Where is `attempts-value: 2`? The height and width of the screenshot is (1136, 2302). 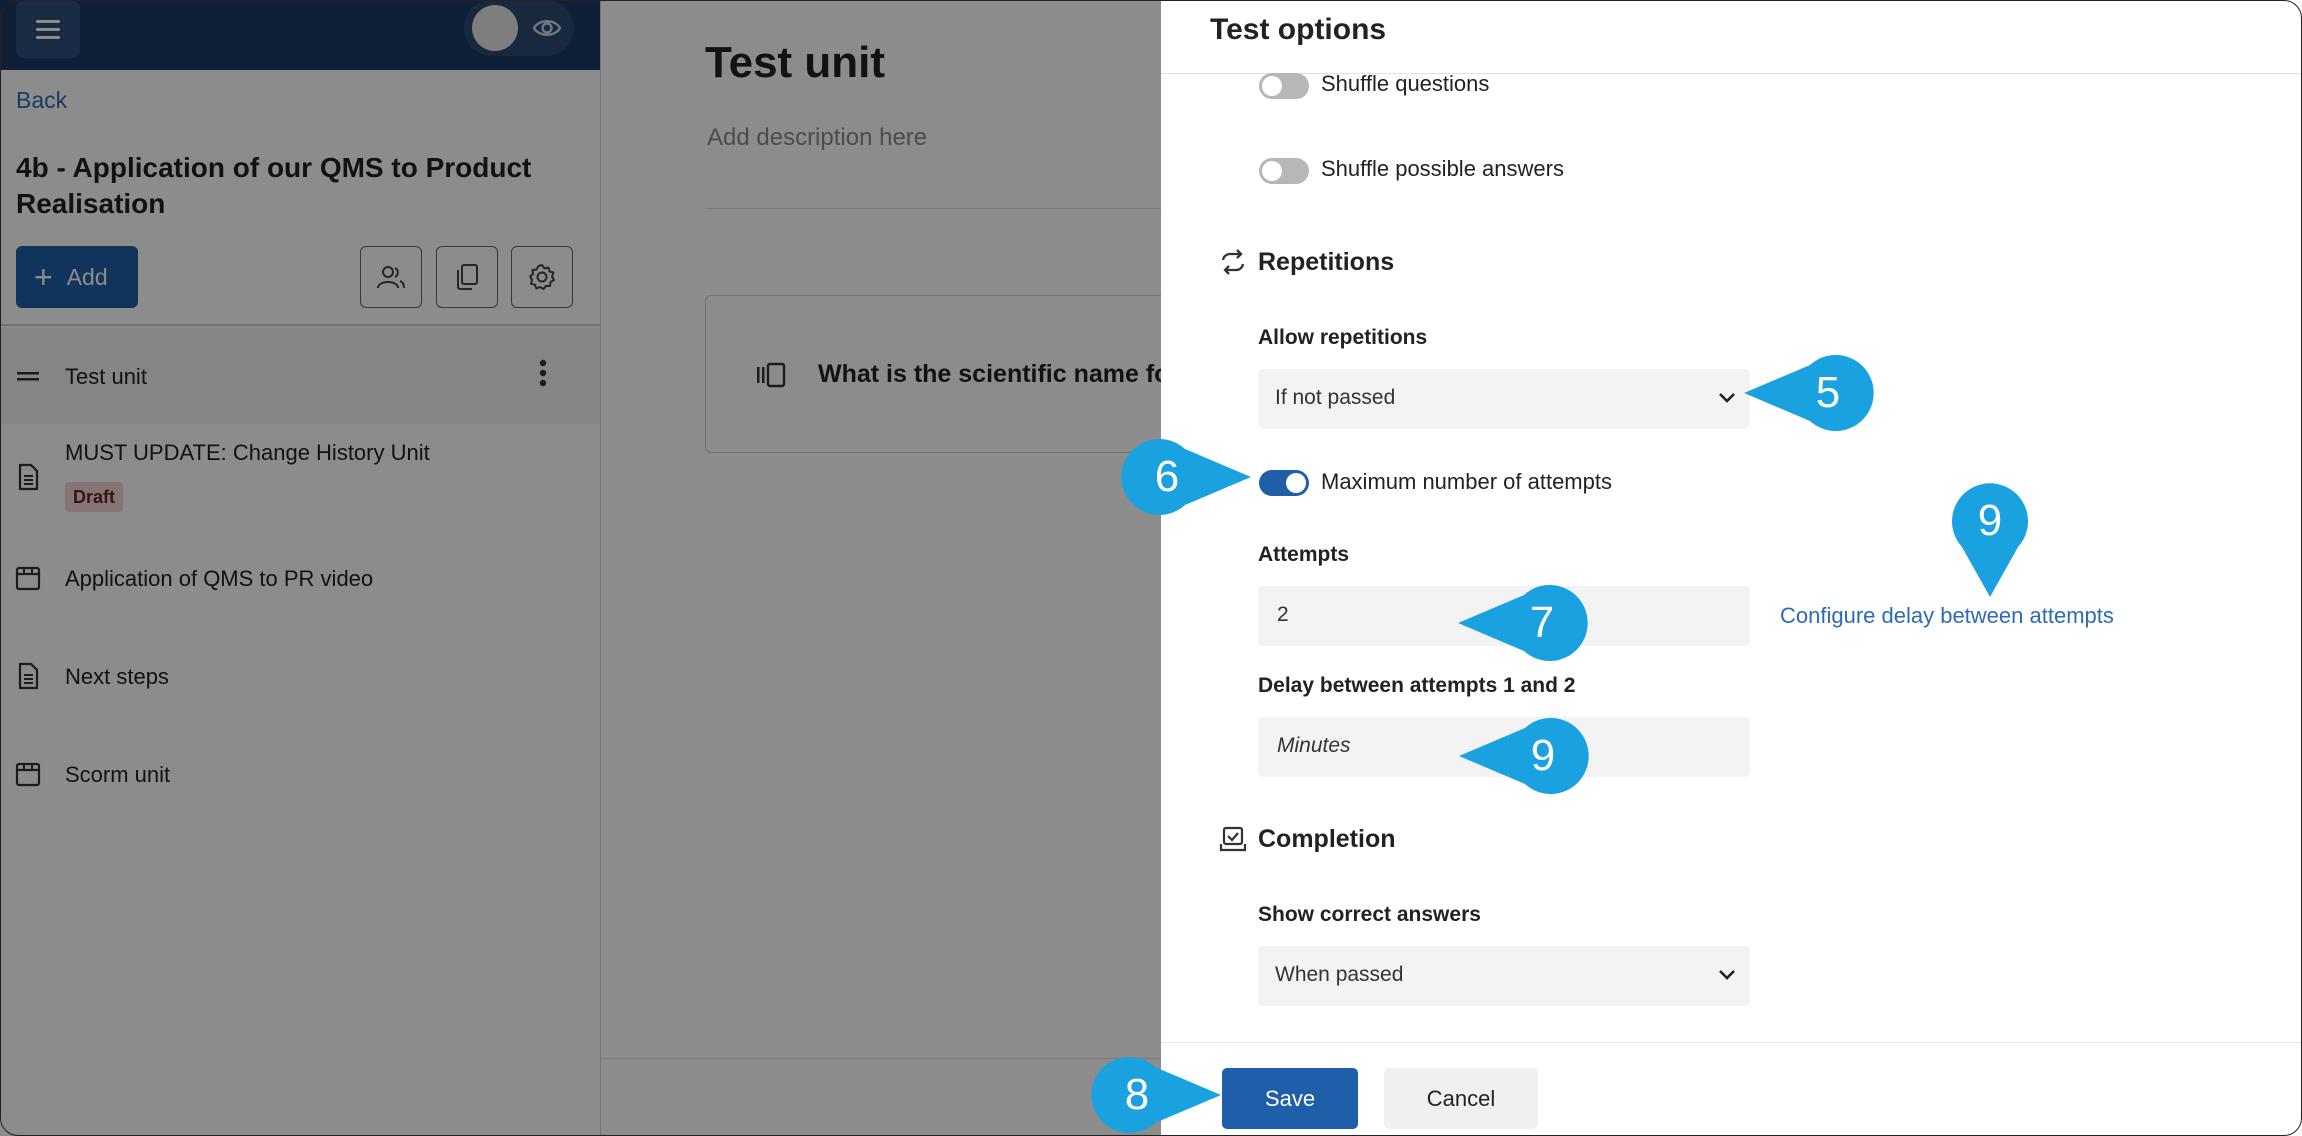
attempts-value: 2 is located at coordinates (1283, 614).